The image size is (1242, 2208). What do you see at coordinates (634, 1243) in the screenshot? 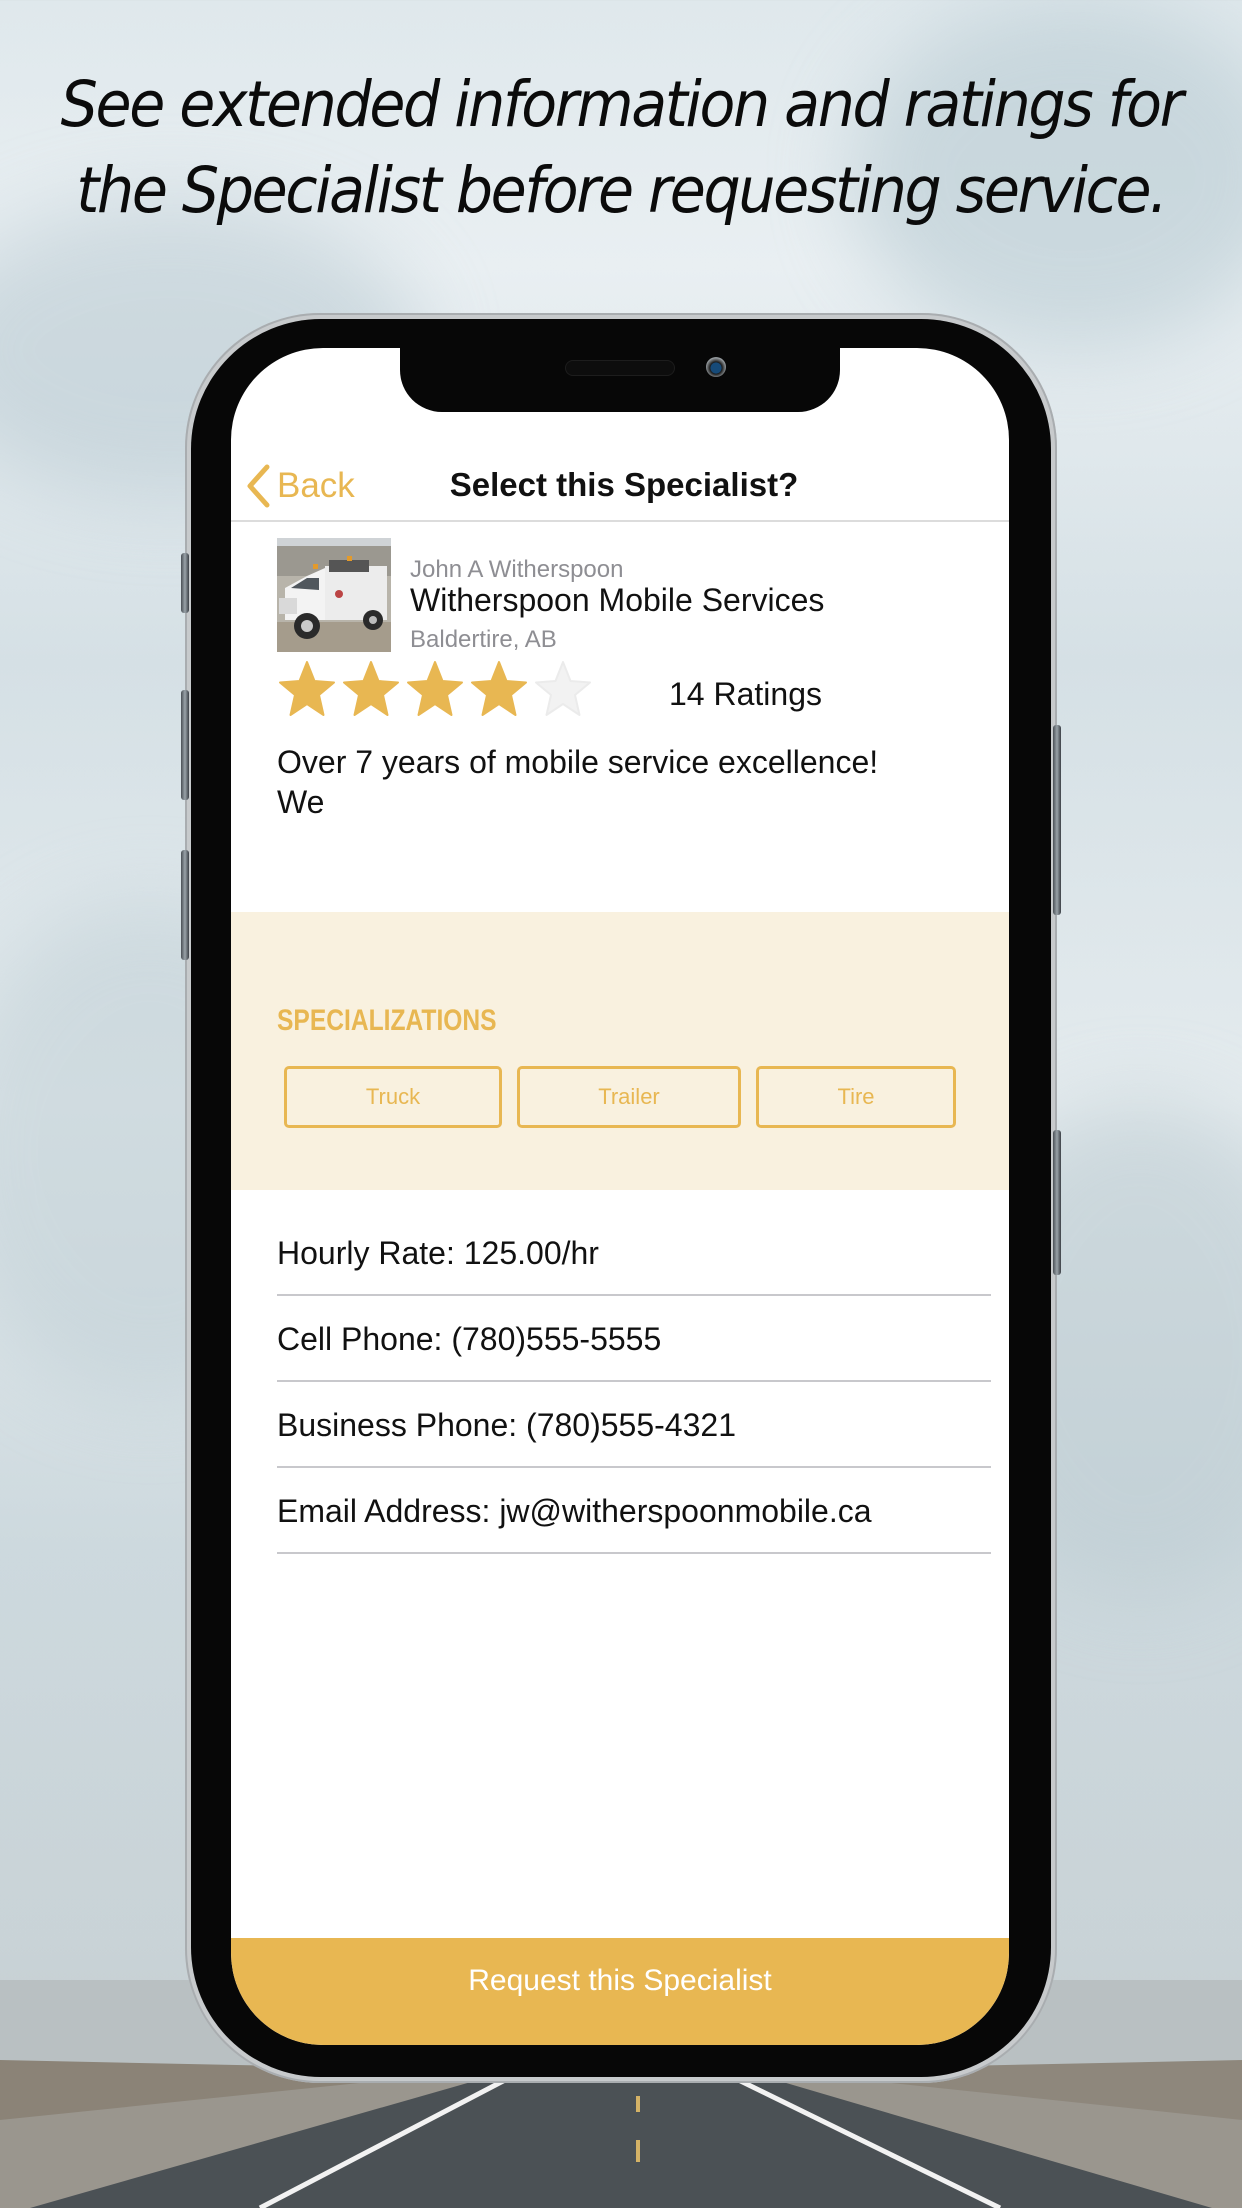
I see `detail-row-hourly-rate: Hourly Rate: 125.00/hr` at bounding box center [634, 1243].